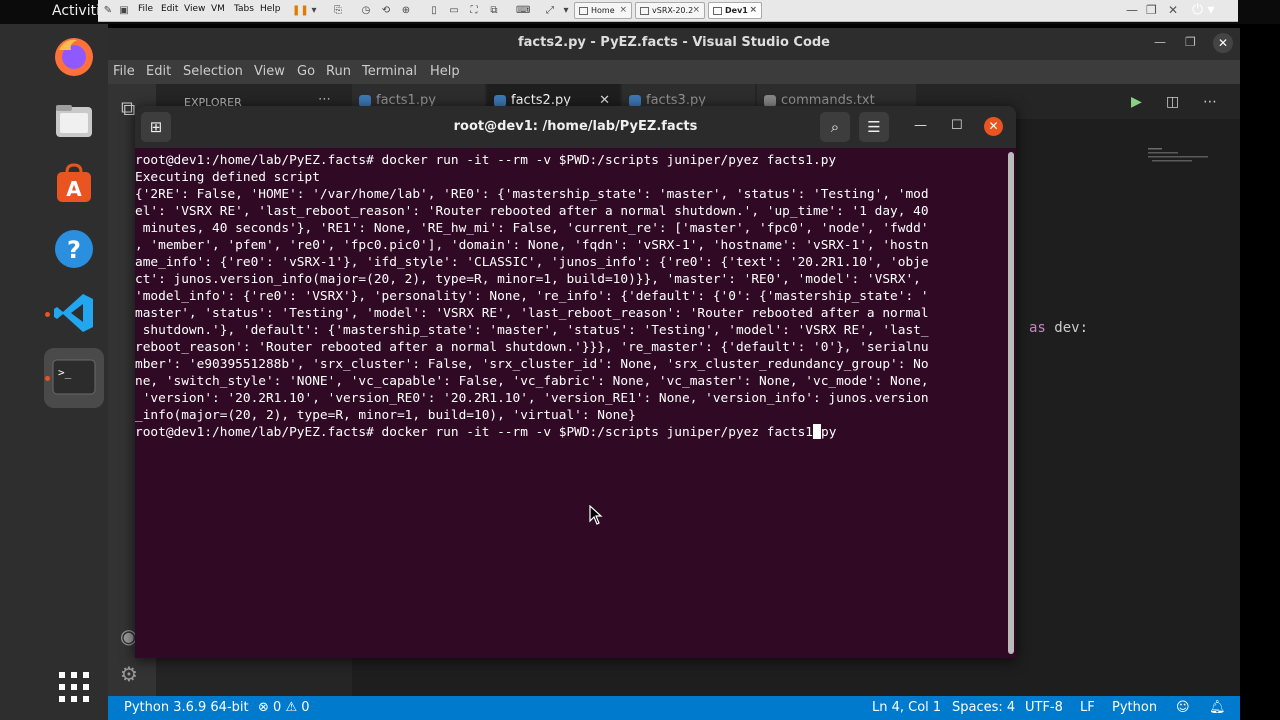  I want to click on encoding: UTF-8, so click(1044, 707).